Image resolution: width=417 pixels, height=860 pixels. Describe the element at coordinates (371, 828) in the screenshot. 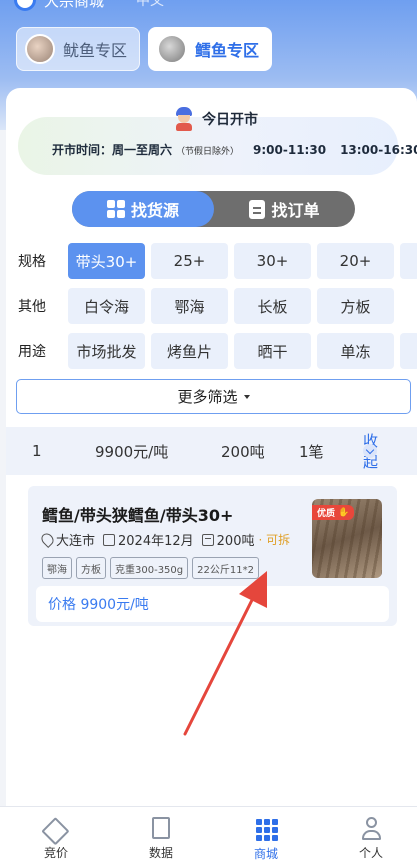

I see `person-icon` at that location.